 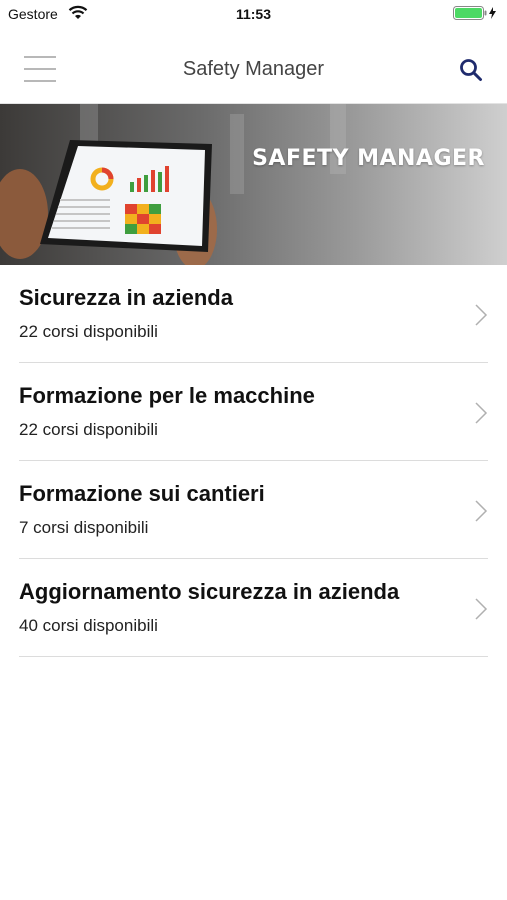 I want to click on course-title: Sicurezza in azienda, so click(x=126, y=297).